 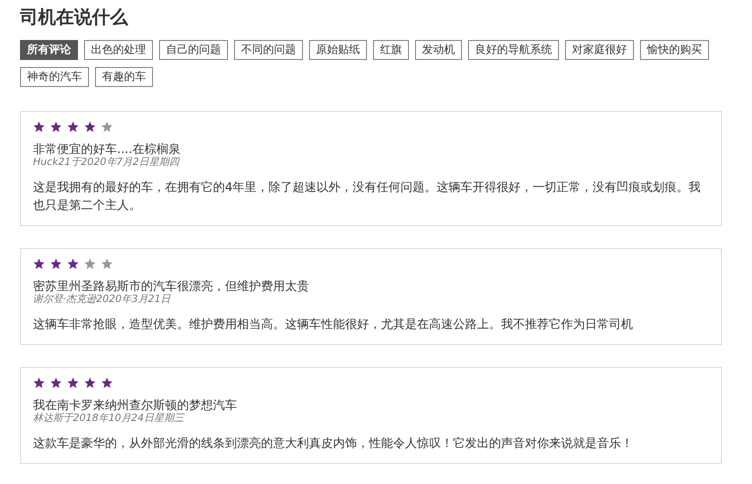 What do you see at coordinates (102, 300) in the screenshot?
I see `review-meta: 谢尔登·杰克逊2020年3月21日` at bounding box center [102, 300].